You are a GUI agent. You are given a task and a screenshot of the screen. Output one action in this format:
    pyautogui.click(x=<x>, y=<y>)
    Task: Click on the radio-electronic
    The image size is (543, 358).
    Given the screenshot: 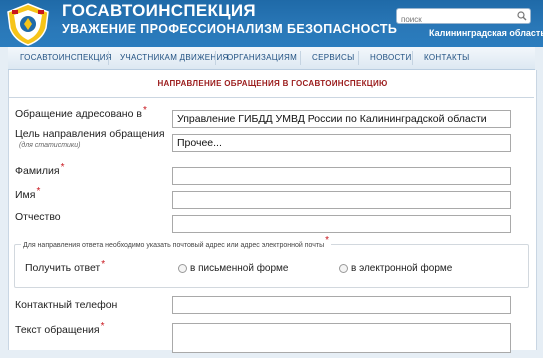 What is the action you would take?
    pyautogui.click(x=343, y=268)
    